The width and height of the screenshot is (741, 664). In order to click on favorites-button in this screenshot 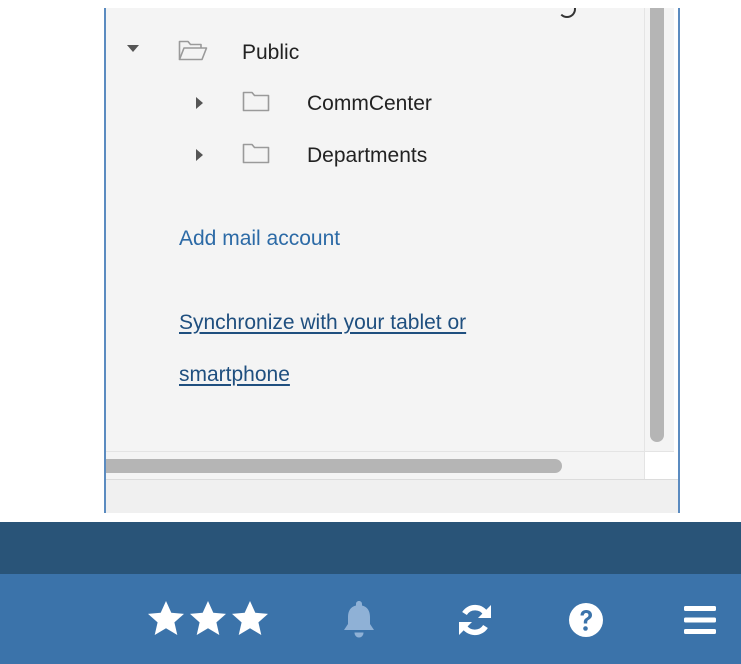, I will do `click(208, 619)`.